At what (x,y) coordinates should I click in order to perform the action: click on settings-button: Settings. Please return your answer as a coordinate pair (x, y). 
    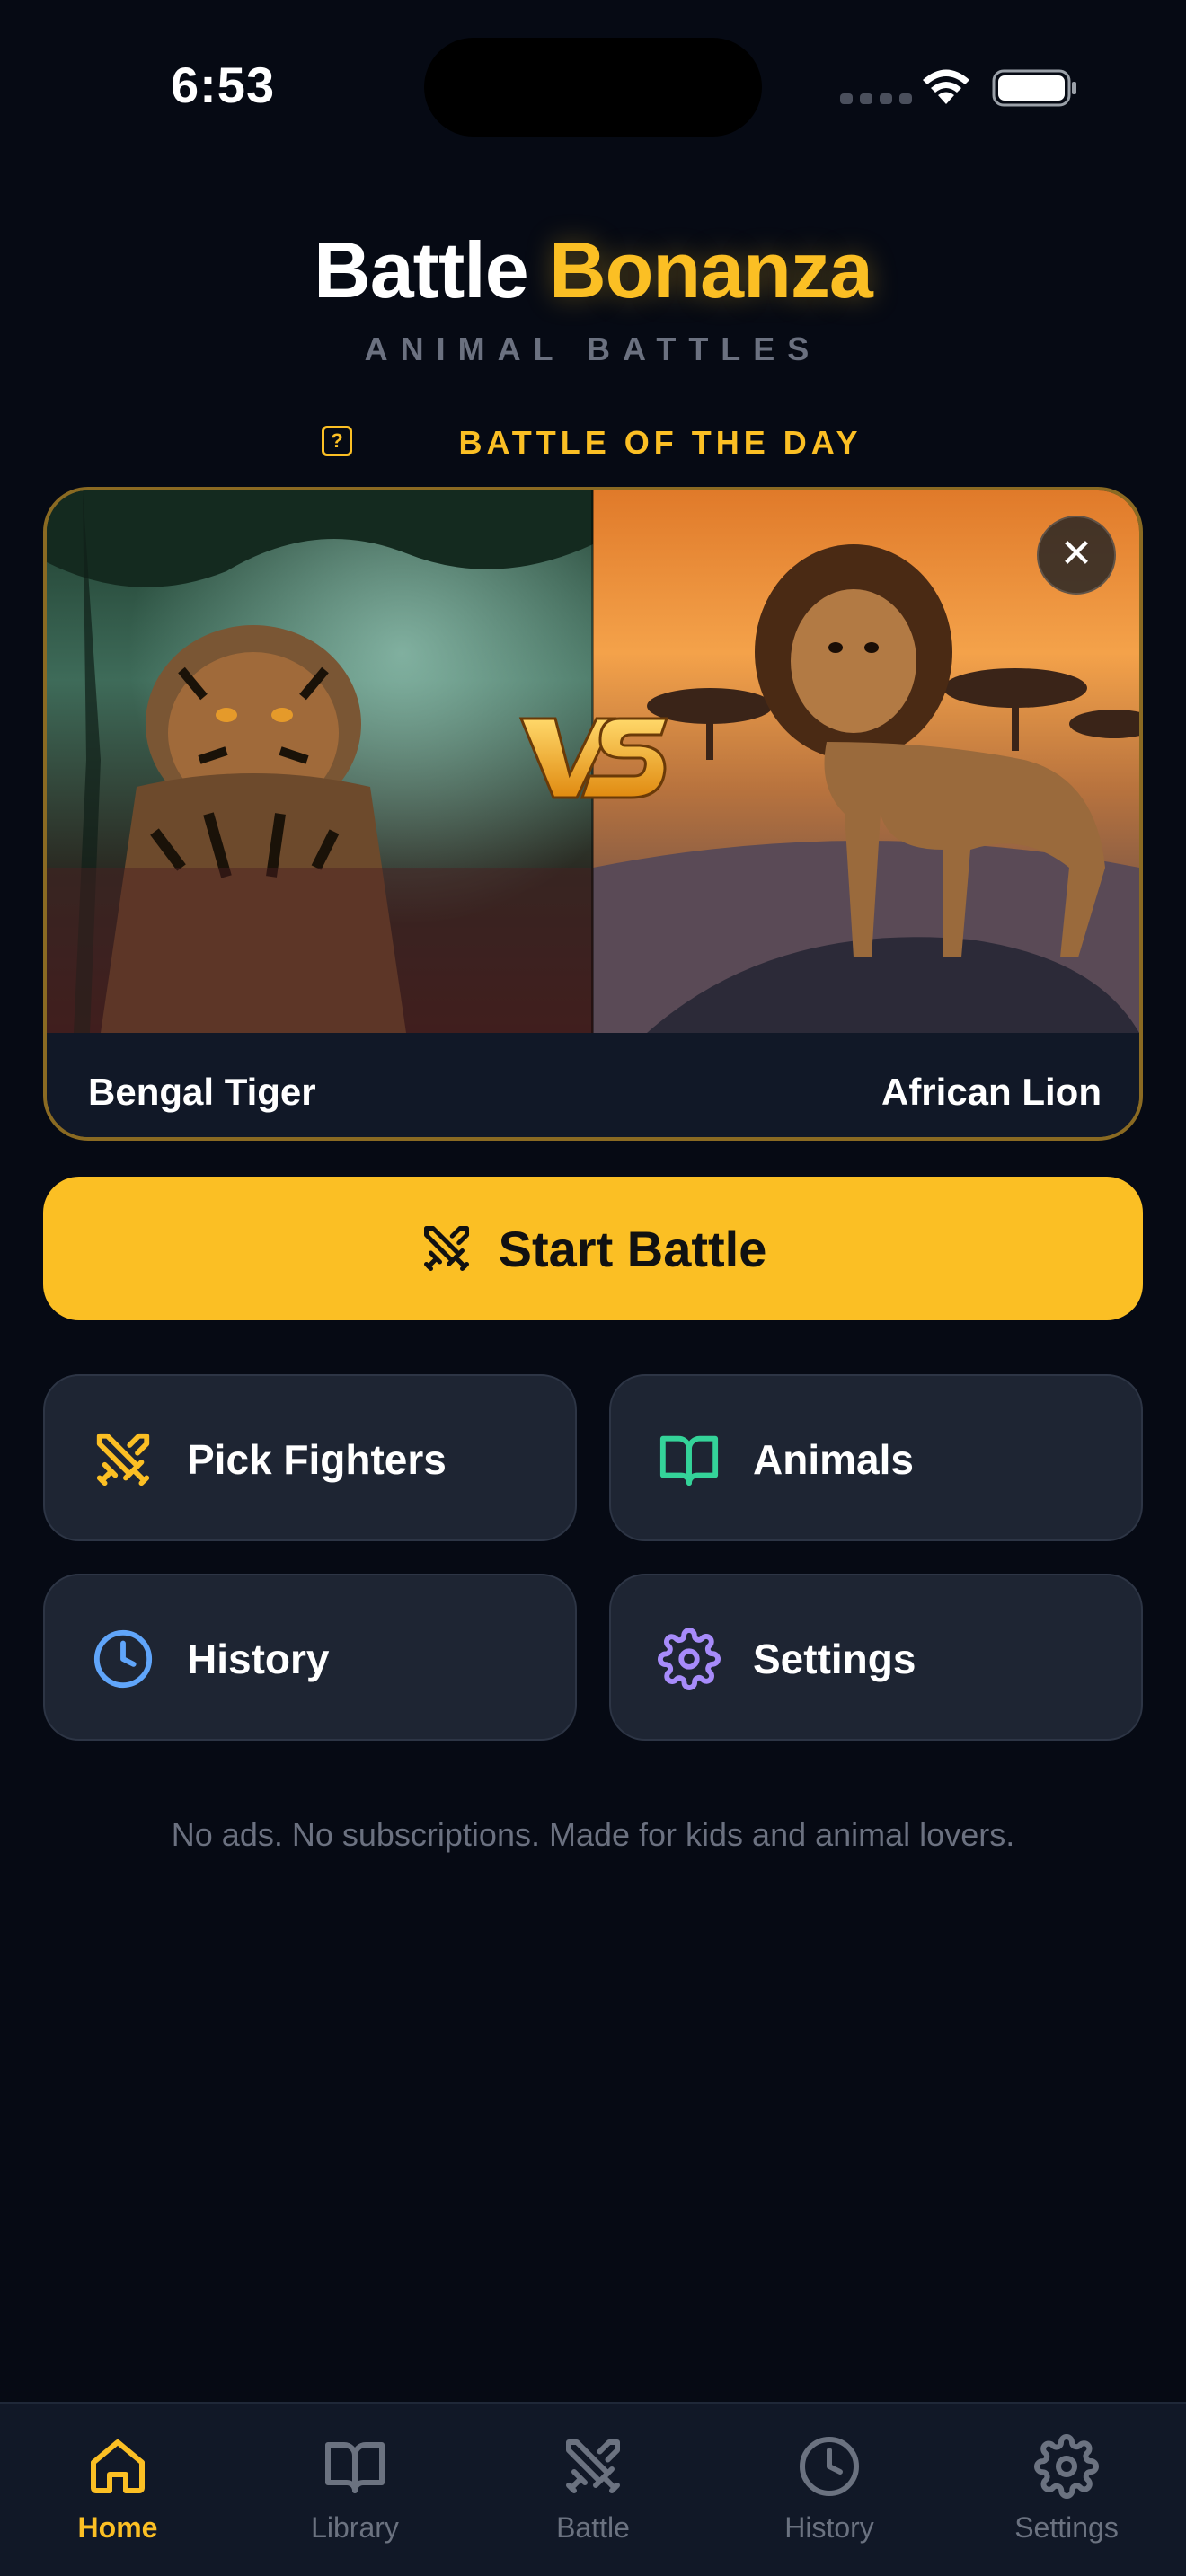
    Looking at the image, I should click on (876, 1657).